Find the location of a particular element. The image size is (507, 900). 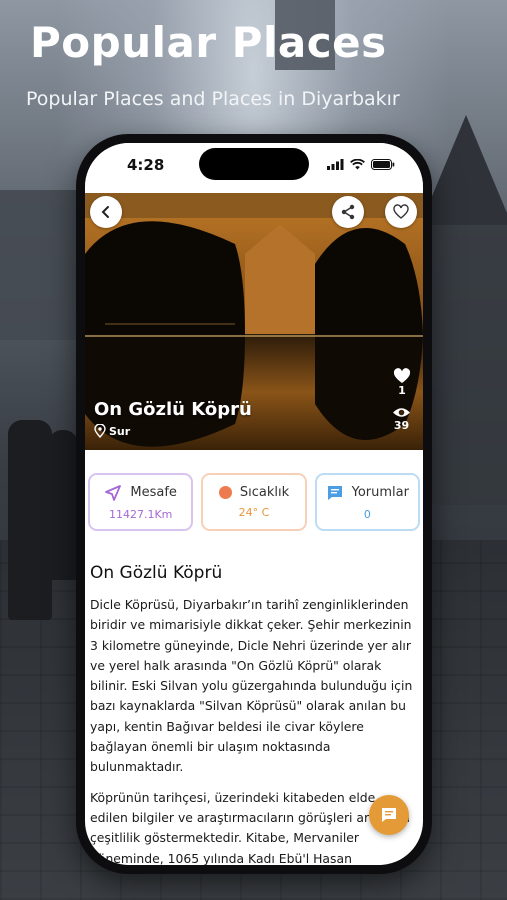

signal-icon is located at coordinates (335, 164).